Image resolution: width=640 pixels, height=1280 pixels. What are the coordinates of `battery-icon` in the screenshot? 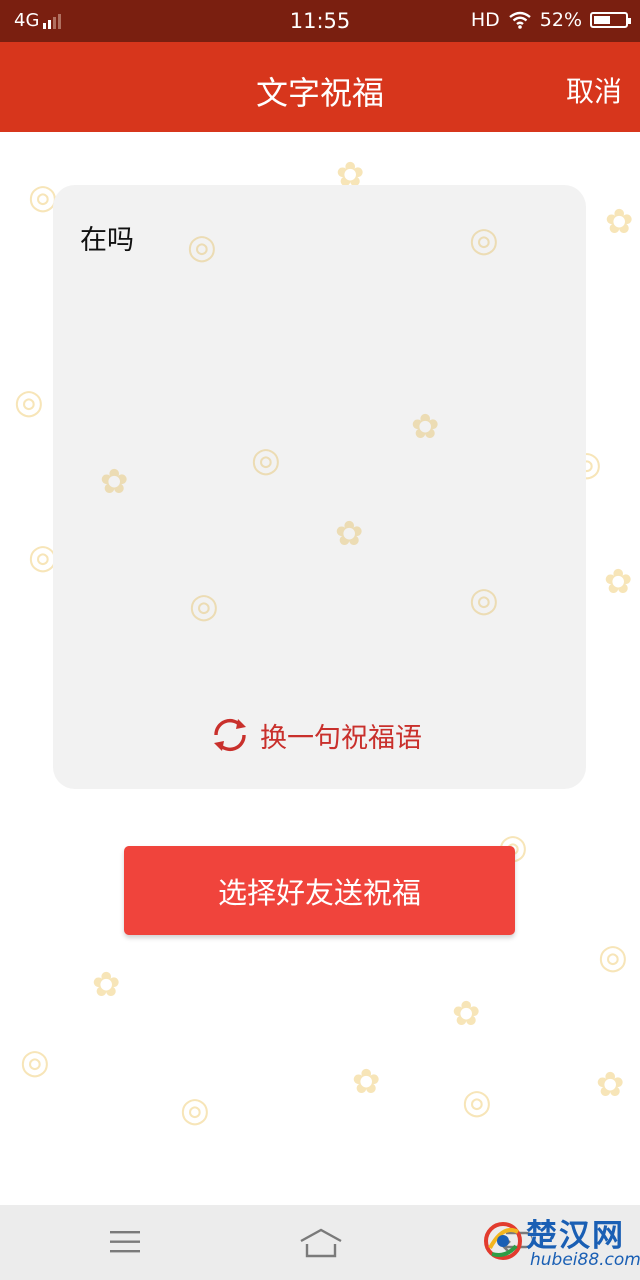 It's located at (610, 20).